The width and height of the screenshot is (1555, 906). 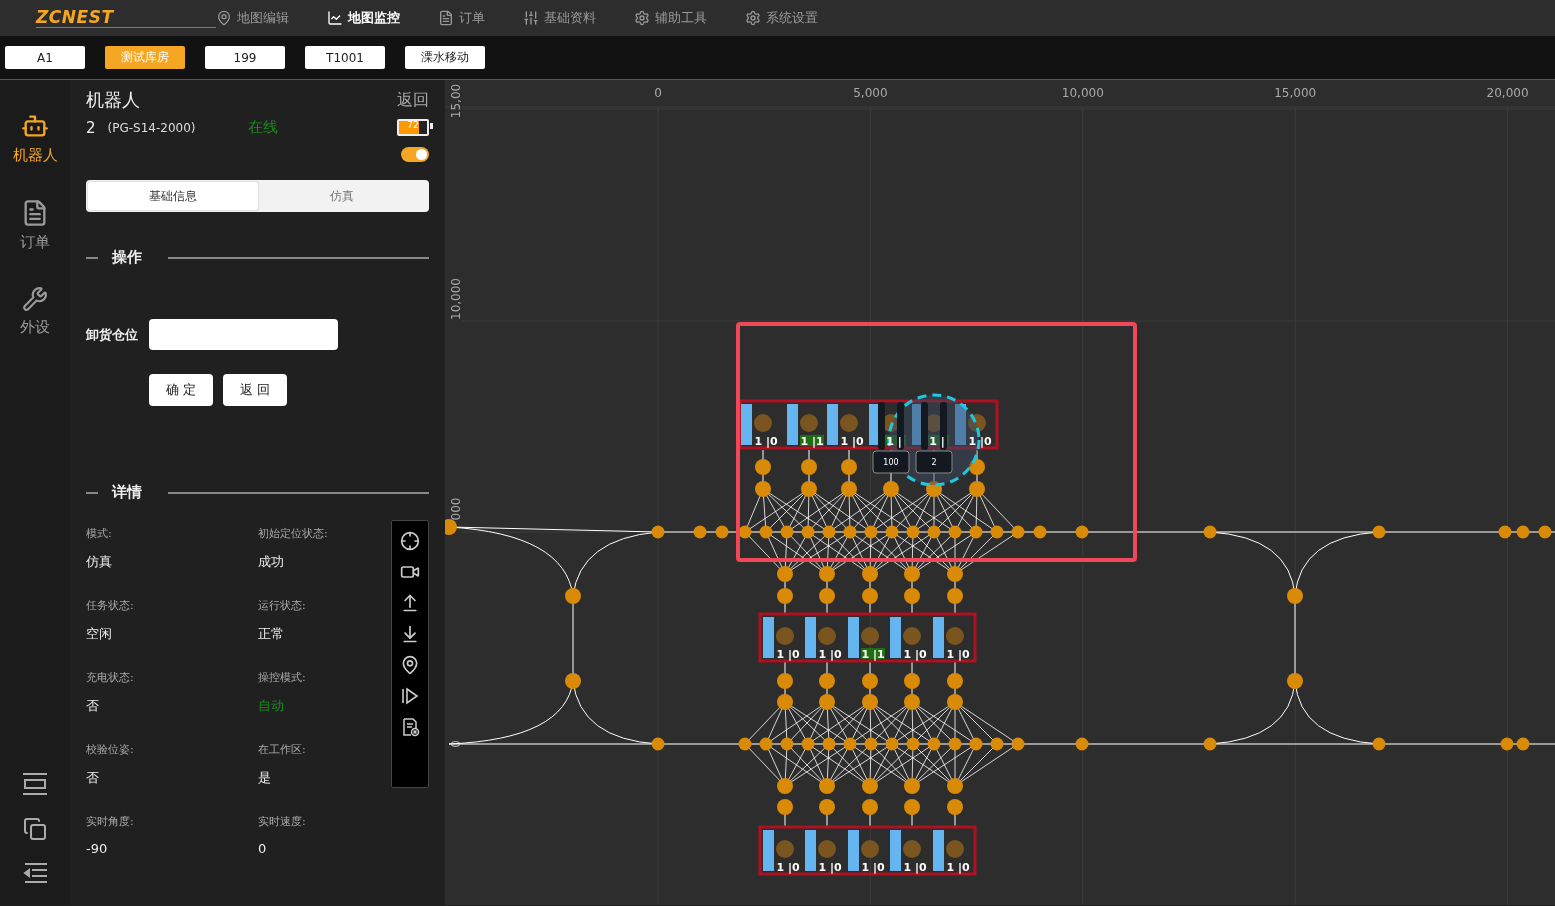 What do you see at coordinates (781, 18) in the screenshot?
I see `nav-tab: 系统设置` at bounding box center [781, 18].